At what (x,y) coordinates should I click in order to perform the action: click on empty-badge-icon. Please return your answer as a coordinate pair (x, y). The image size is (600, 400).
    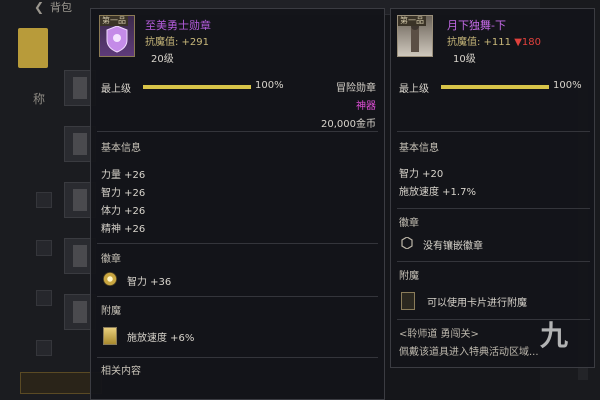
    Looking at the image, I should click on (407, 243).